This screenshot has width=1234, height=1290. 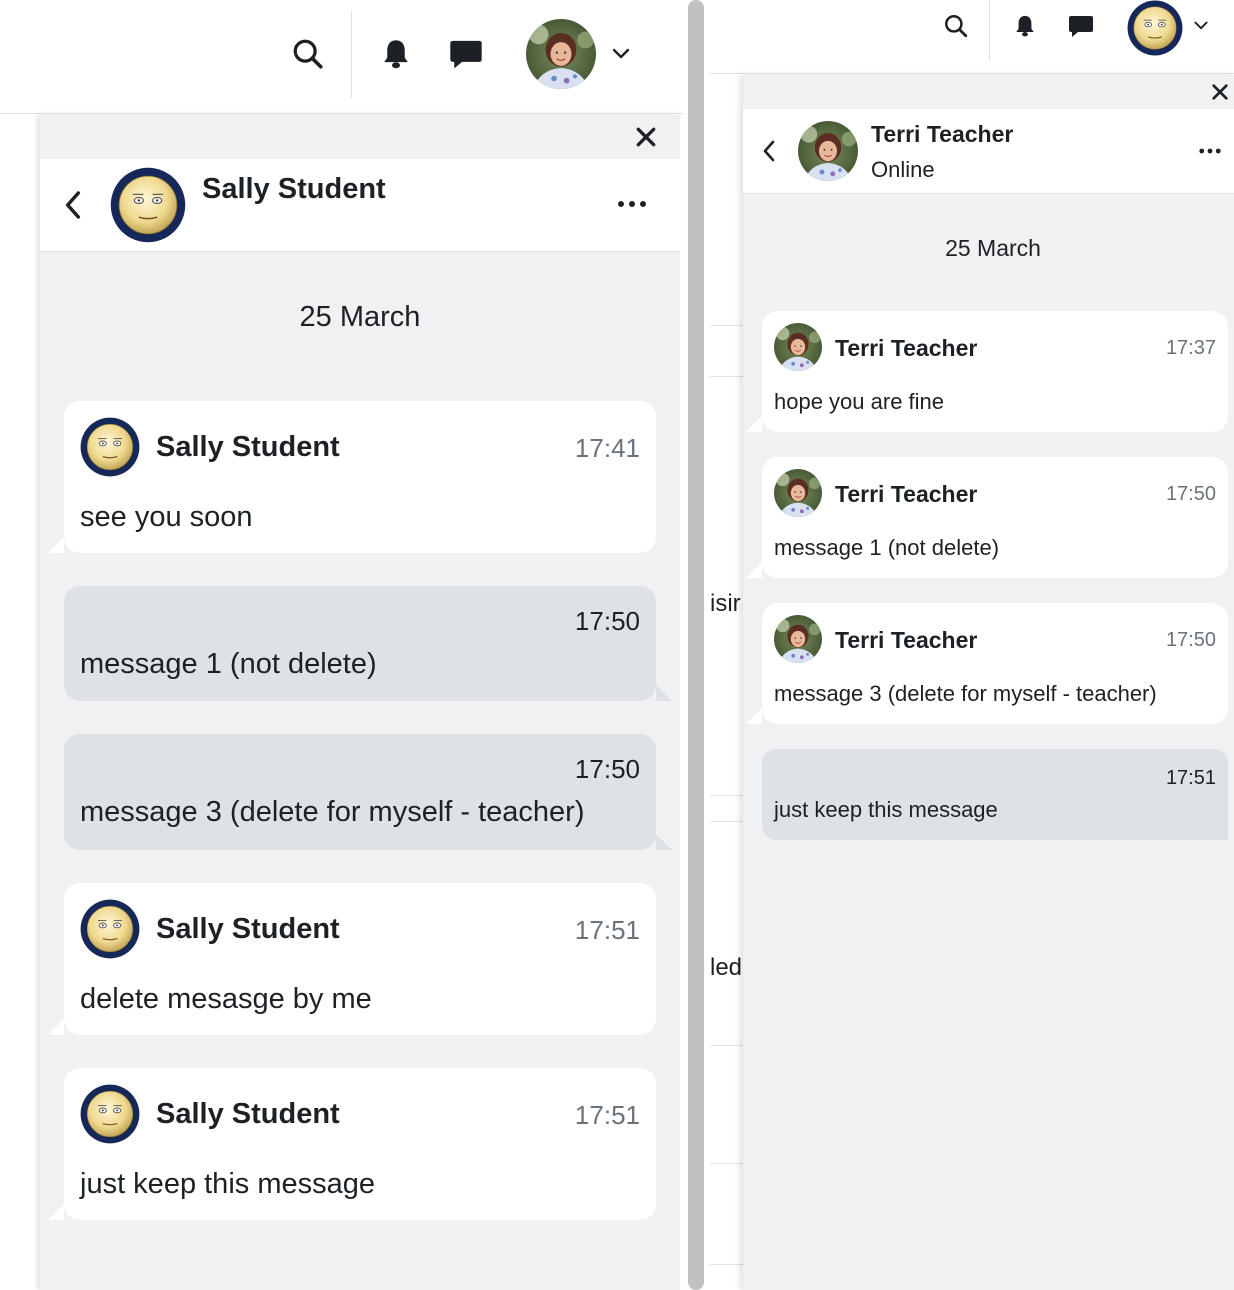 I want to click on message-bubble: Terri Teacher 17:37 hope you are fine, so click(x=987, y=371).